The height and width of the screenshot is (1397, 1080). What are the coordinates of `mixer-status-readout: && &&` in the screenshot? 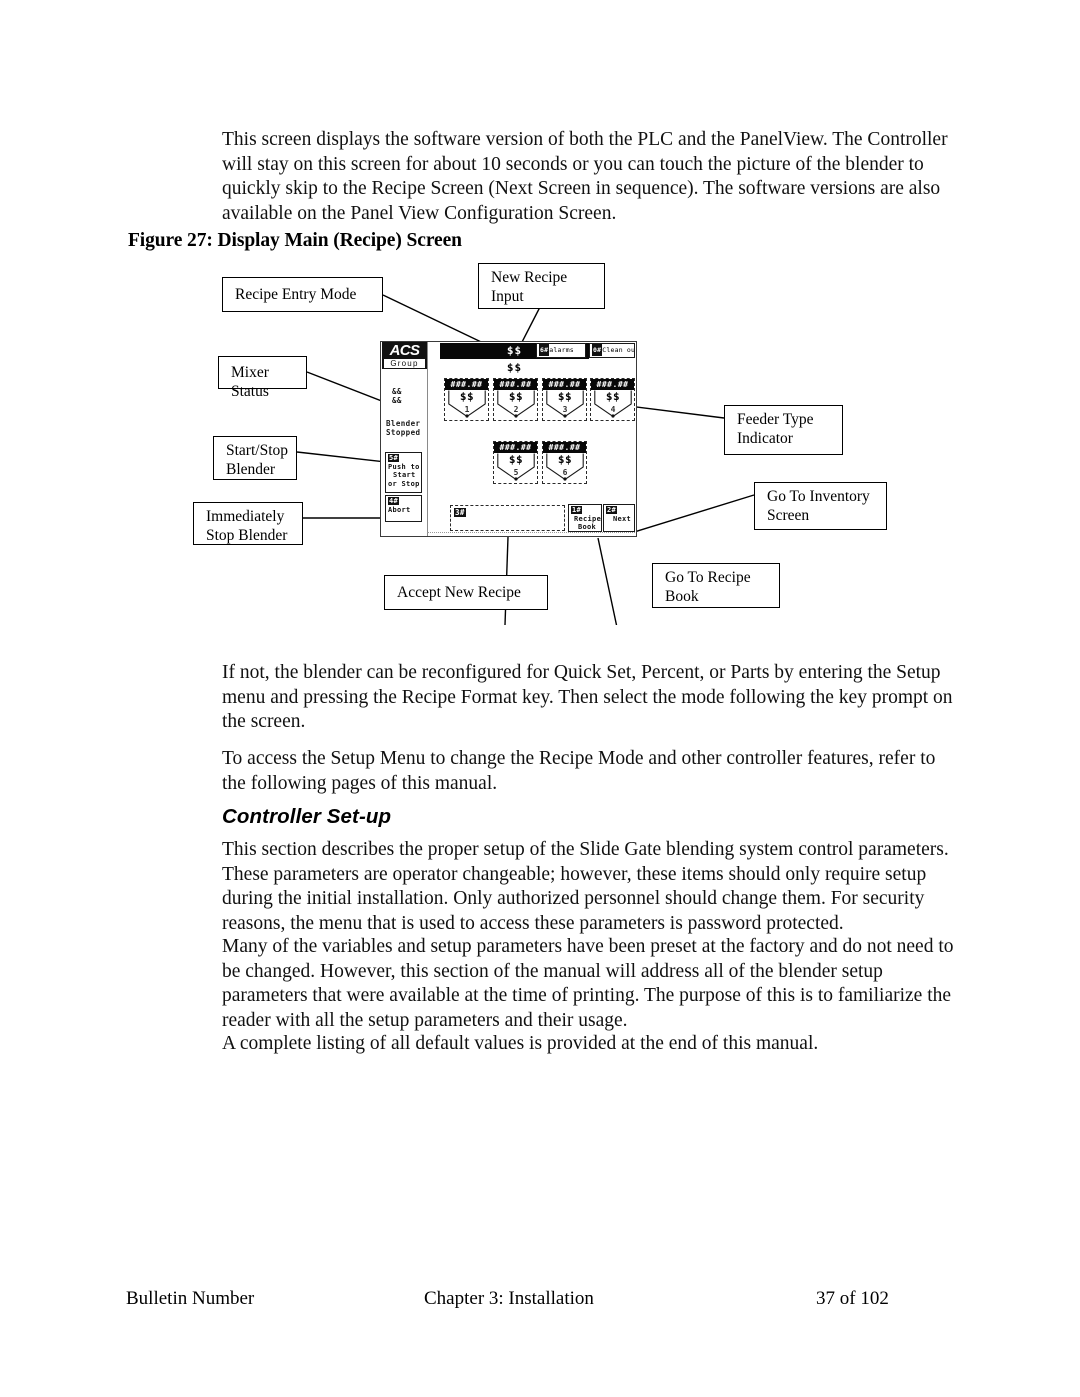 It's located at (397, 396).